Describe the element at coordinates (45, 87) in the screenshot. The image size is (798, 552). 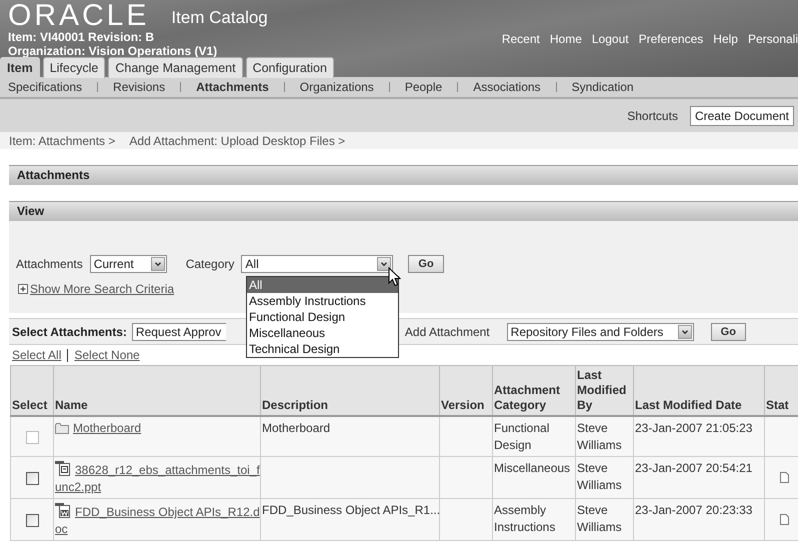
I see `subtab: Specifications` at that location.